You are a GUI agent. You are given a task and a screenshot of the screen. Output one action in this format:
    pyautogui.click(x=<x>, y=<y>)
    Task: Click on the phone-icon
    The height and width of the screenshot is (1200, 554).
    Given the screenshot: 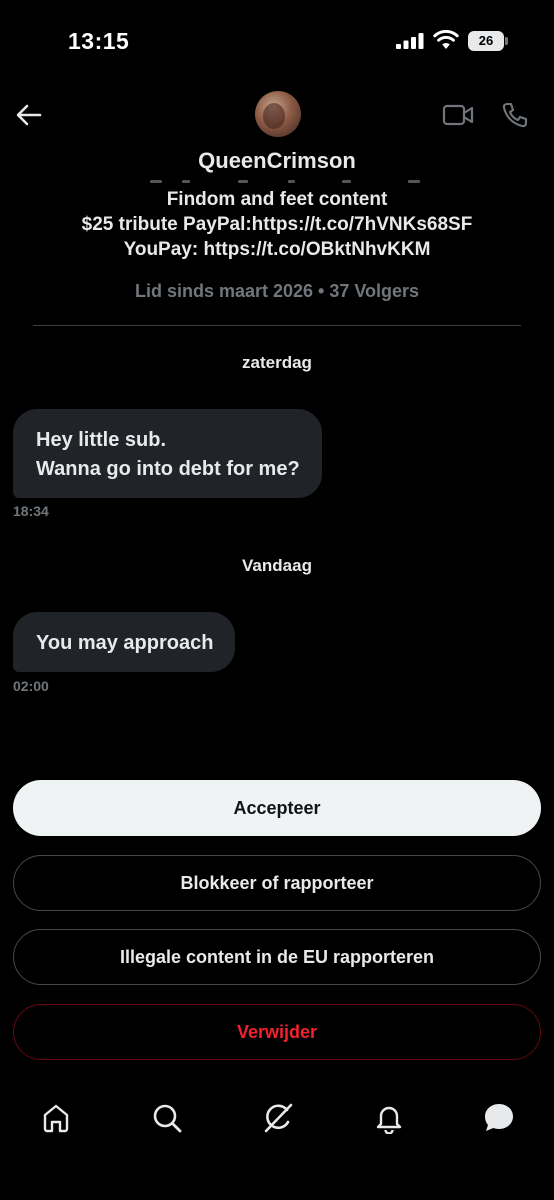 What is the action you would take?
    pyautogui.click(x=515, y=115)
    